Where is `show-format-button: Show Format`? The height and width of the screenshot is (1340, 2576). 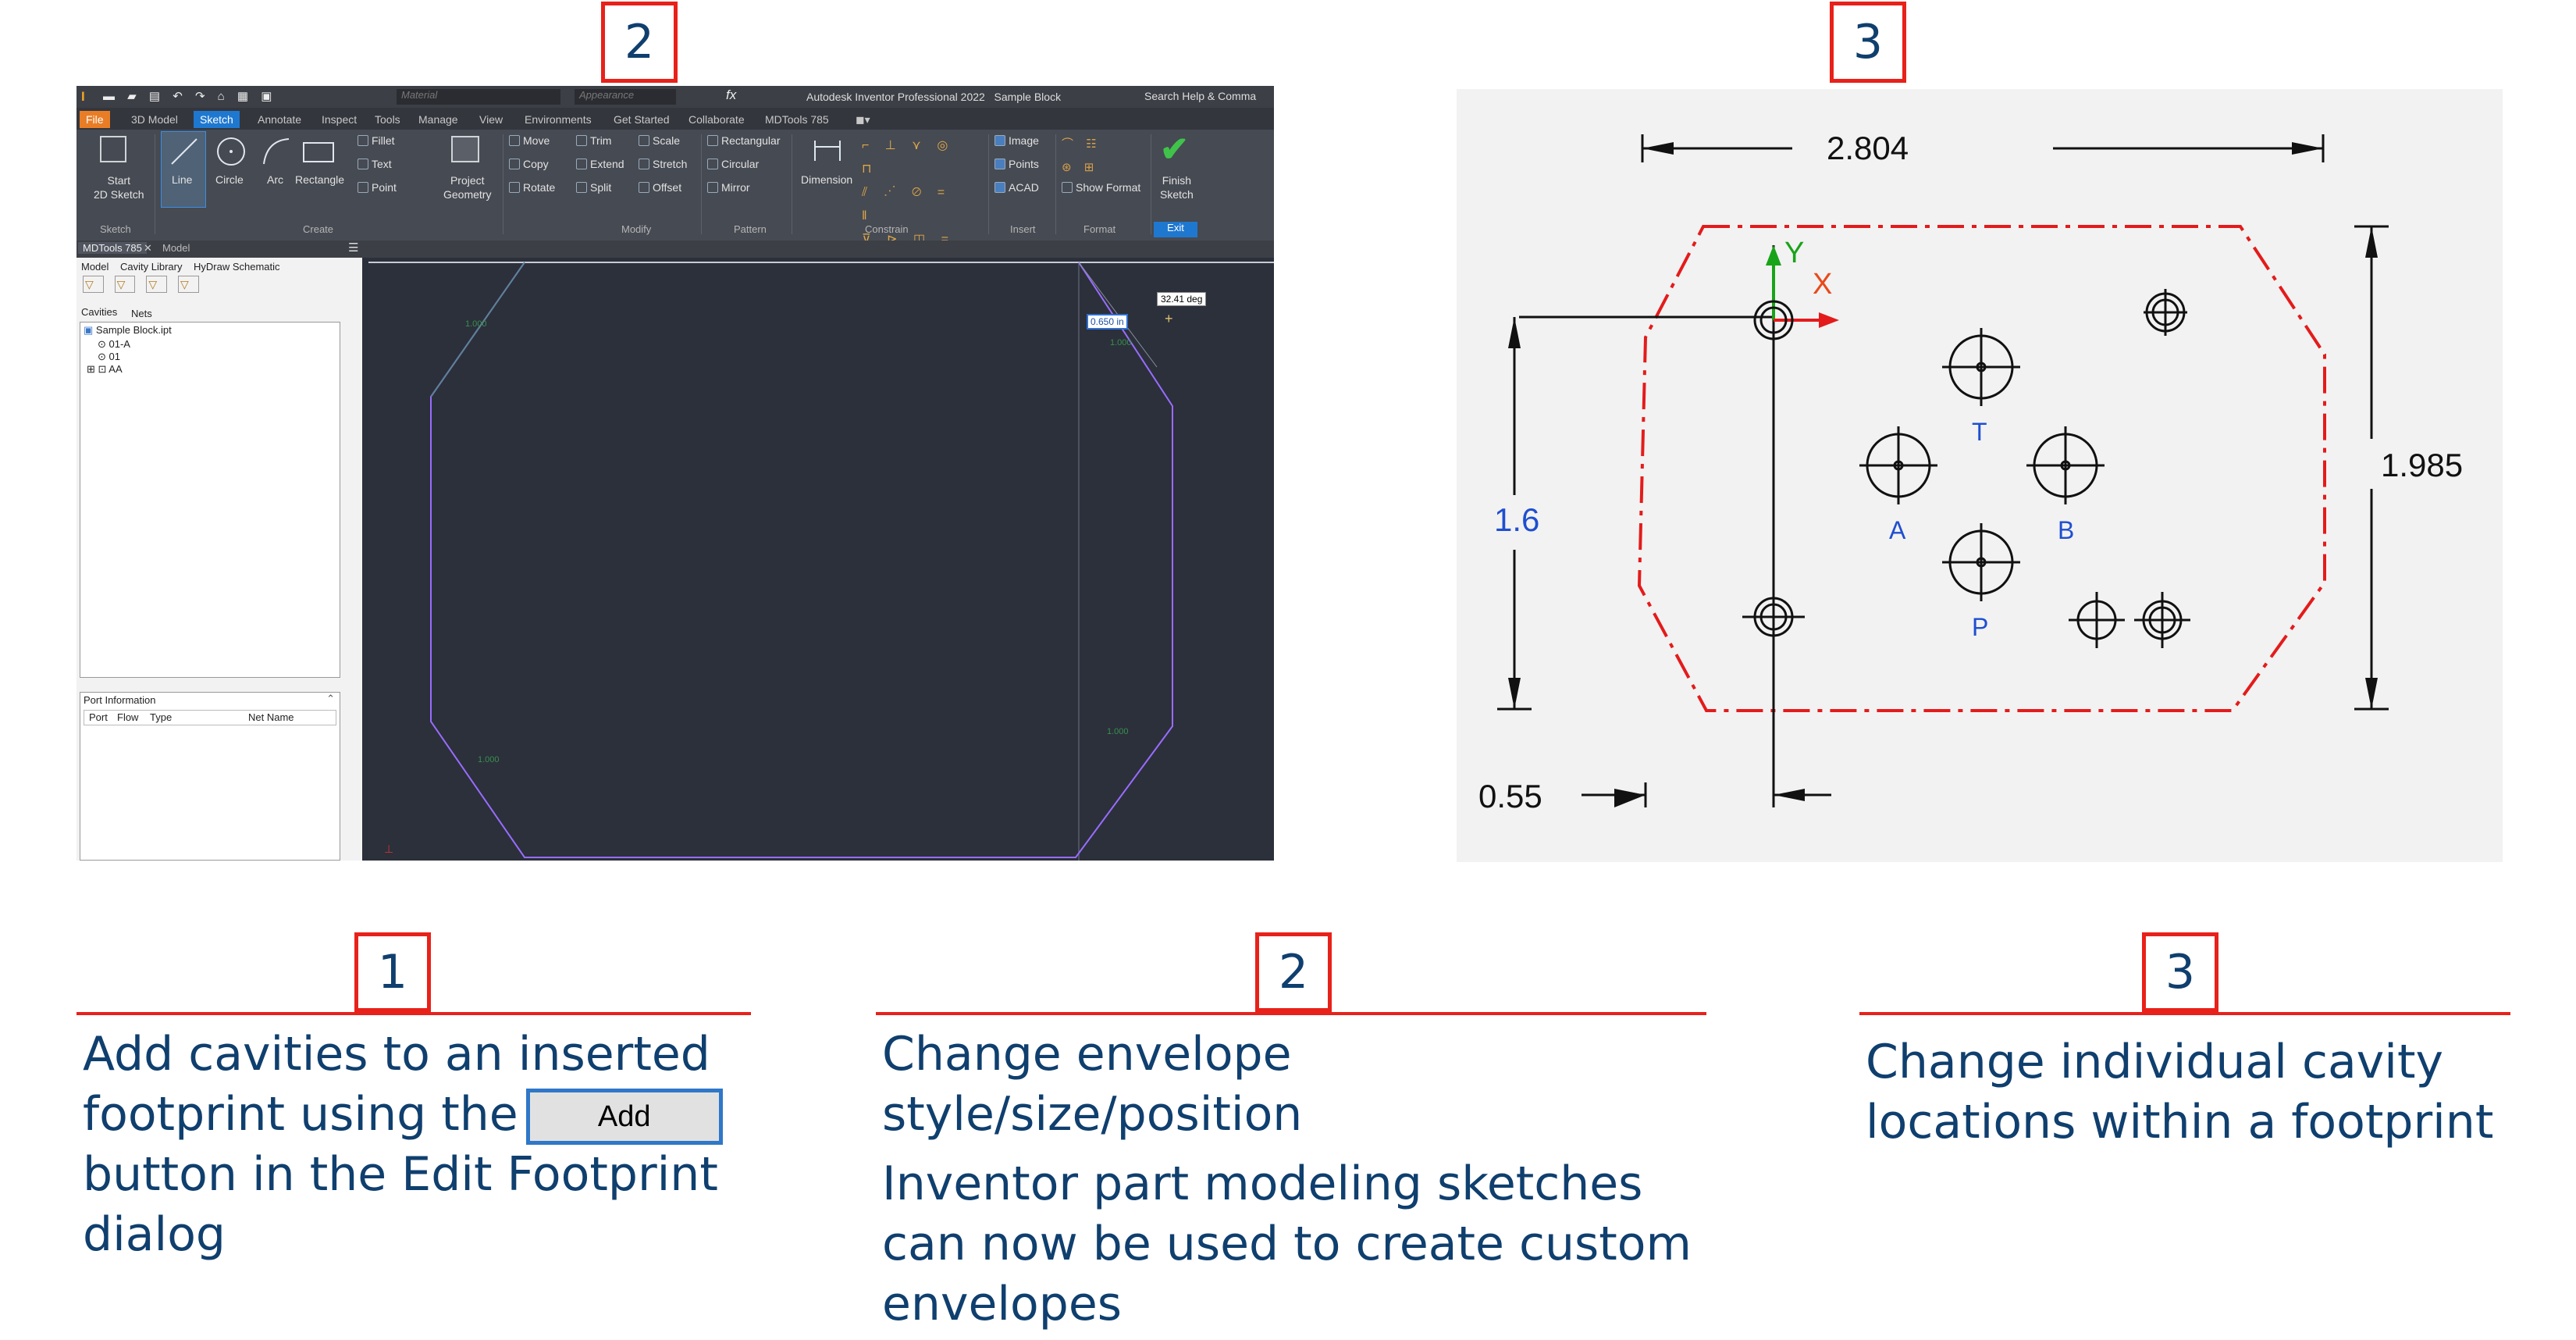 show-format-button: Show Format is located at coordinates (1101, 187).